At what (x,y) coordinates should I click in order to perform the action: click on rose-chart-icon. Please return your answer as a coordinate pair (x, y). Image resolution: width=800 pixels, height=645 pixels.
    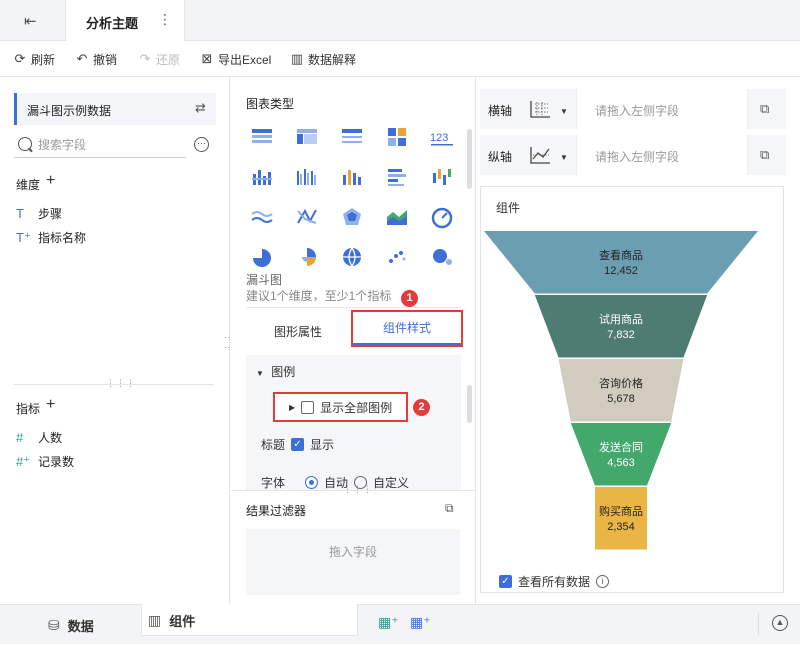
    Looking at the image, I should click on (307, 257).